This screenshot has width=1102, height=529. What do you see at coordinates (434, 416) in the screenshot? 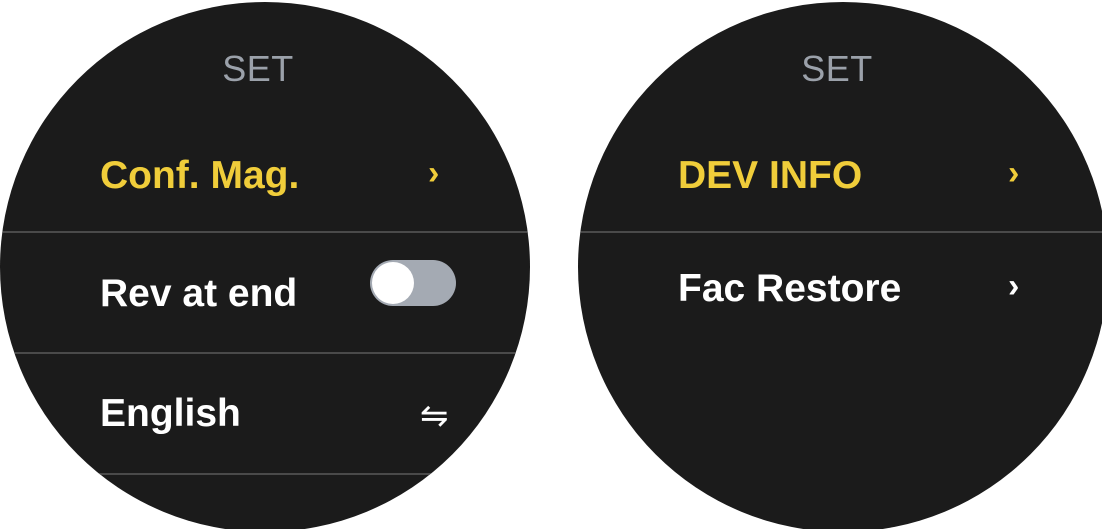
I see `swap-arrows-icon: ⇋` at bounding box center [434, 416].